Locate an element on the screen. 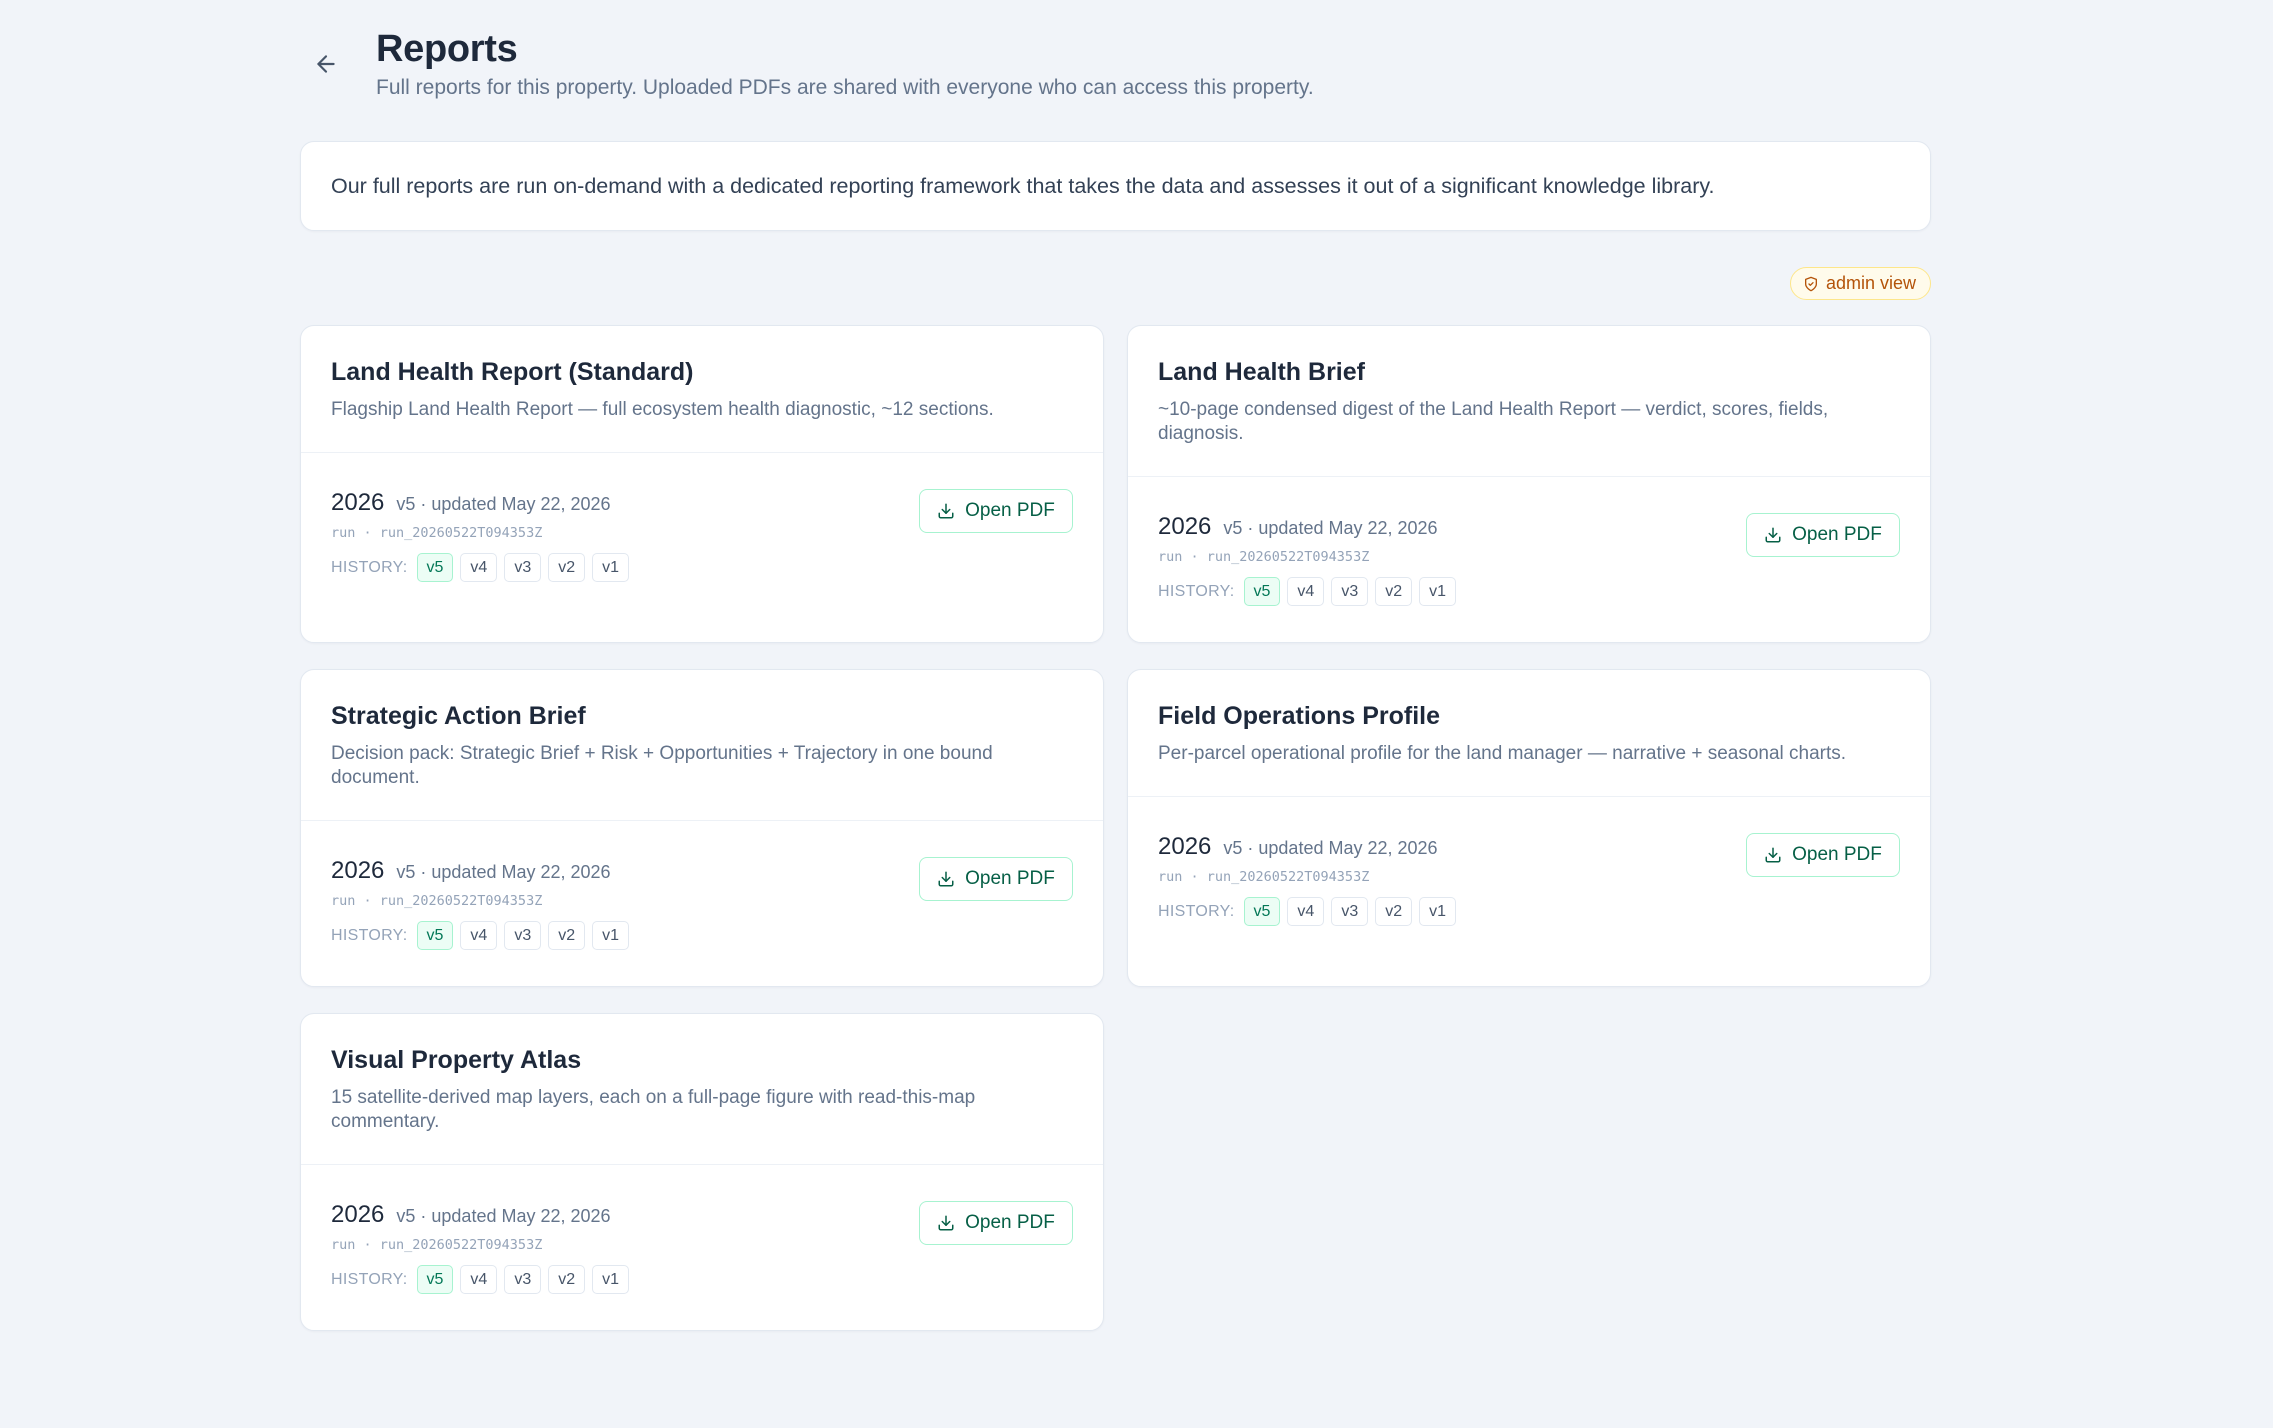 The height and width of the screenshot is (1428, 2273). report-card: Strategic Action Brief Decision pack is located at coordinates (702, 828).